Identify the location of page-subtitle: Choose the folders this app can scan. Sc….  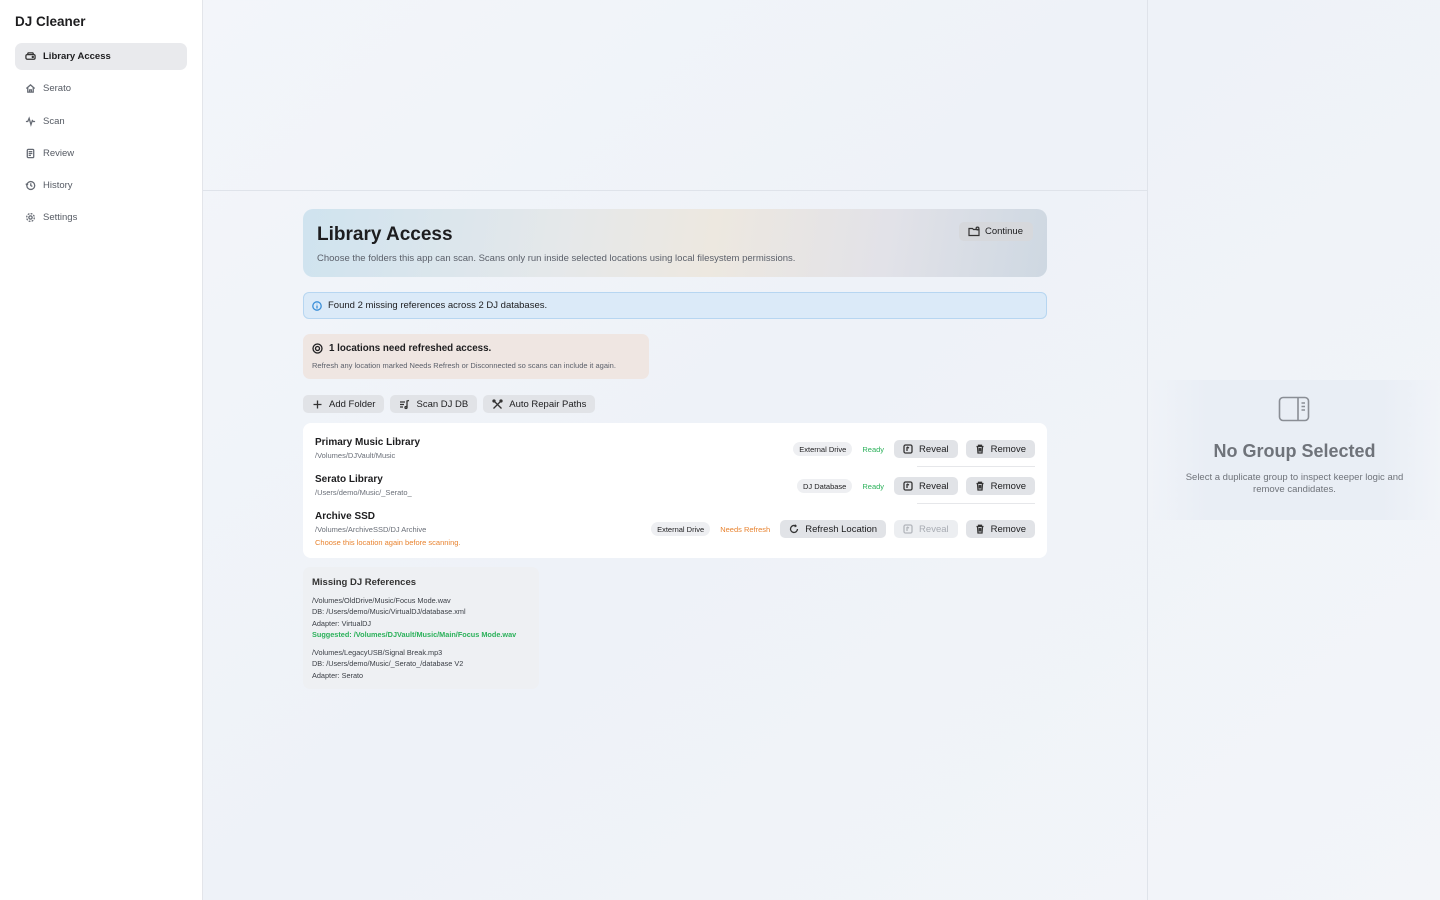
(556, 258).